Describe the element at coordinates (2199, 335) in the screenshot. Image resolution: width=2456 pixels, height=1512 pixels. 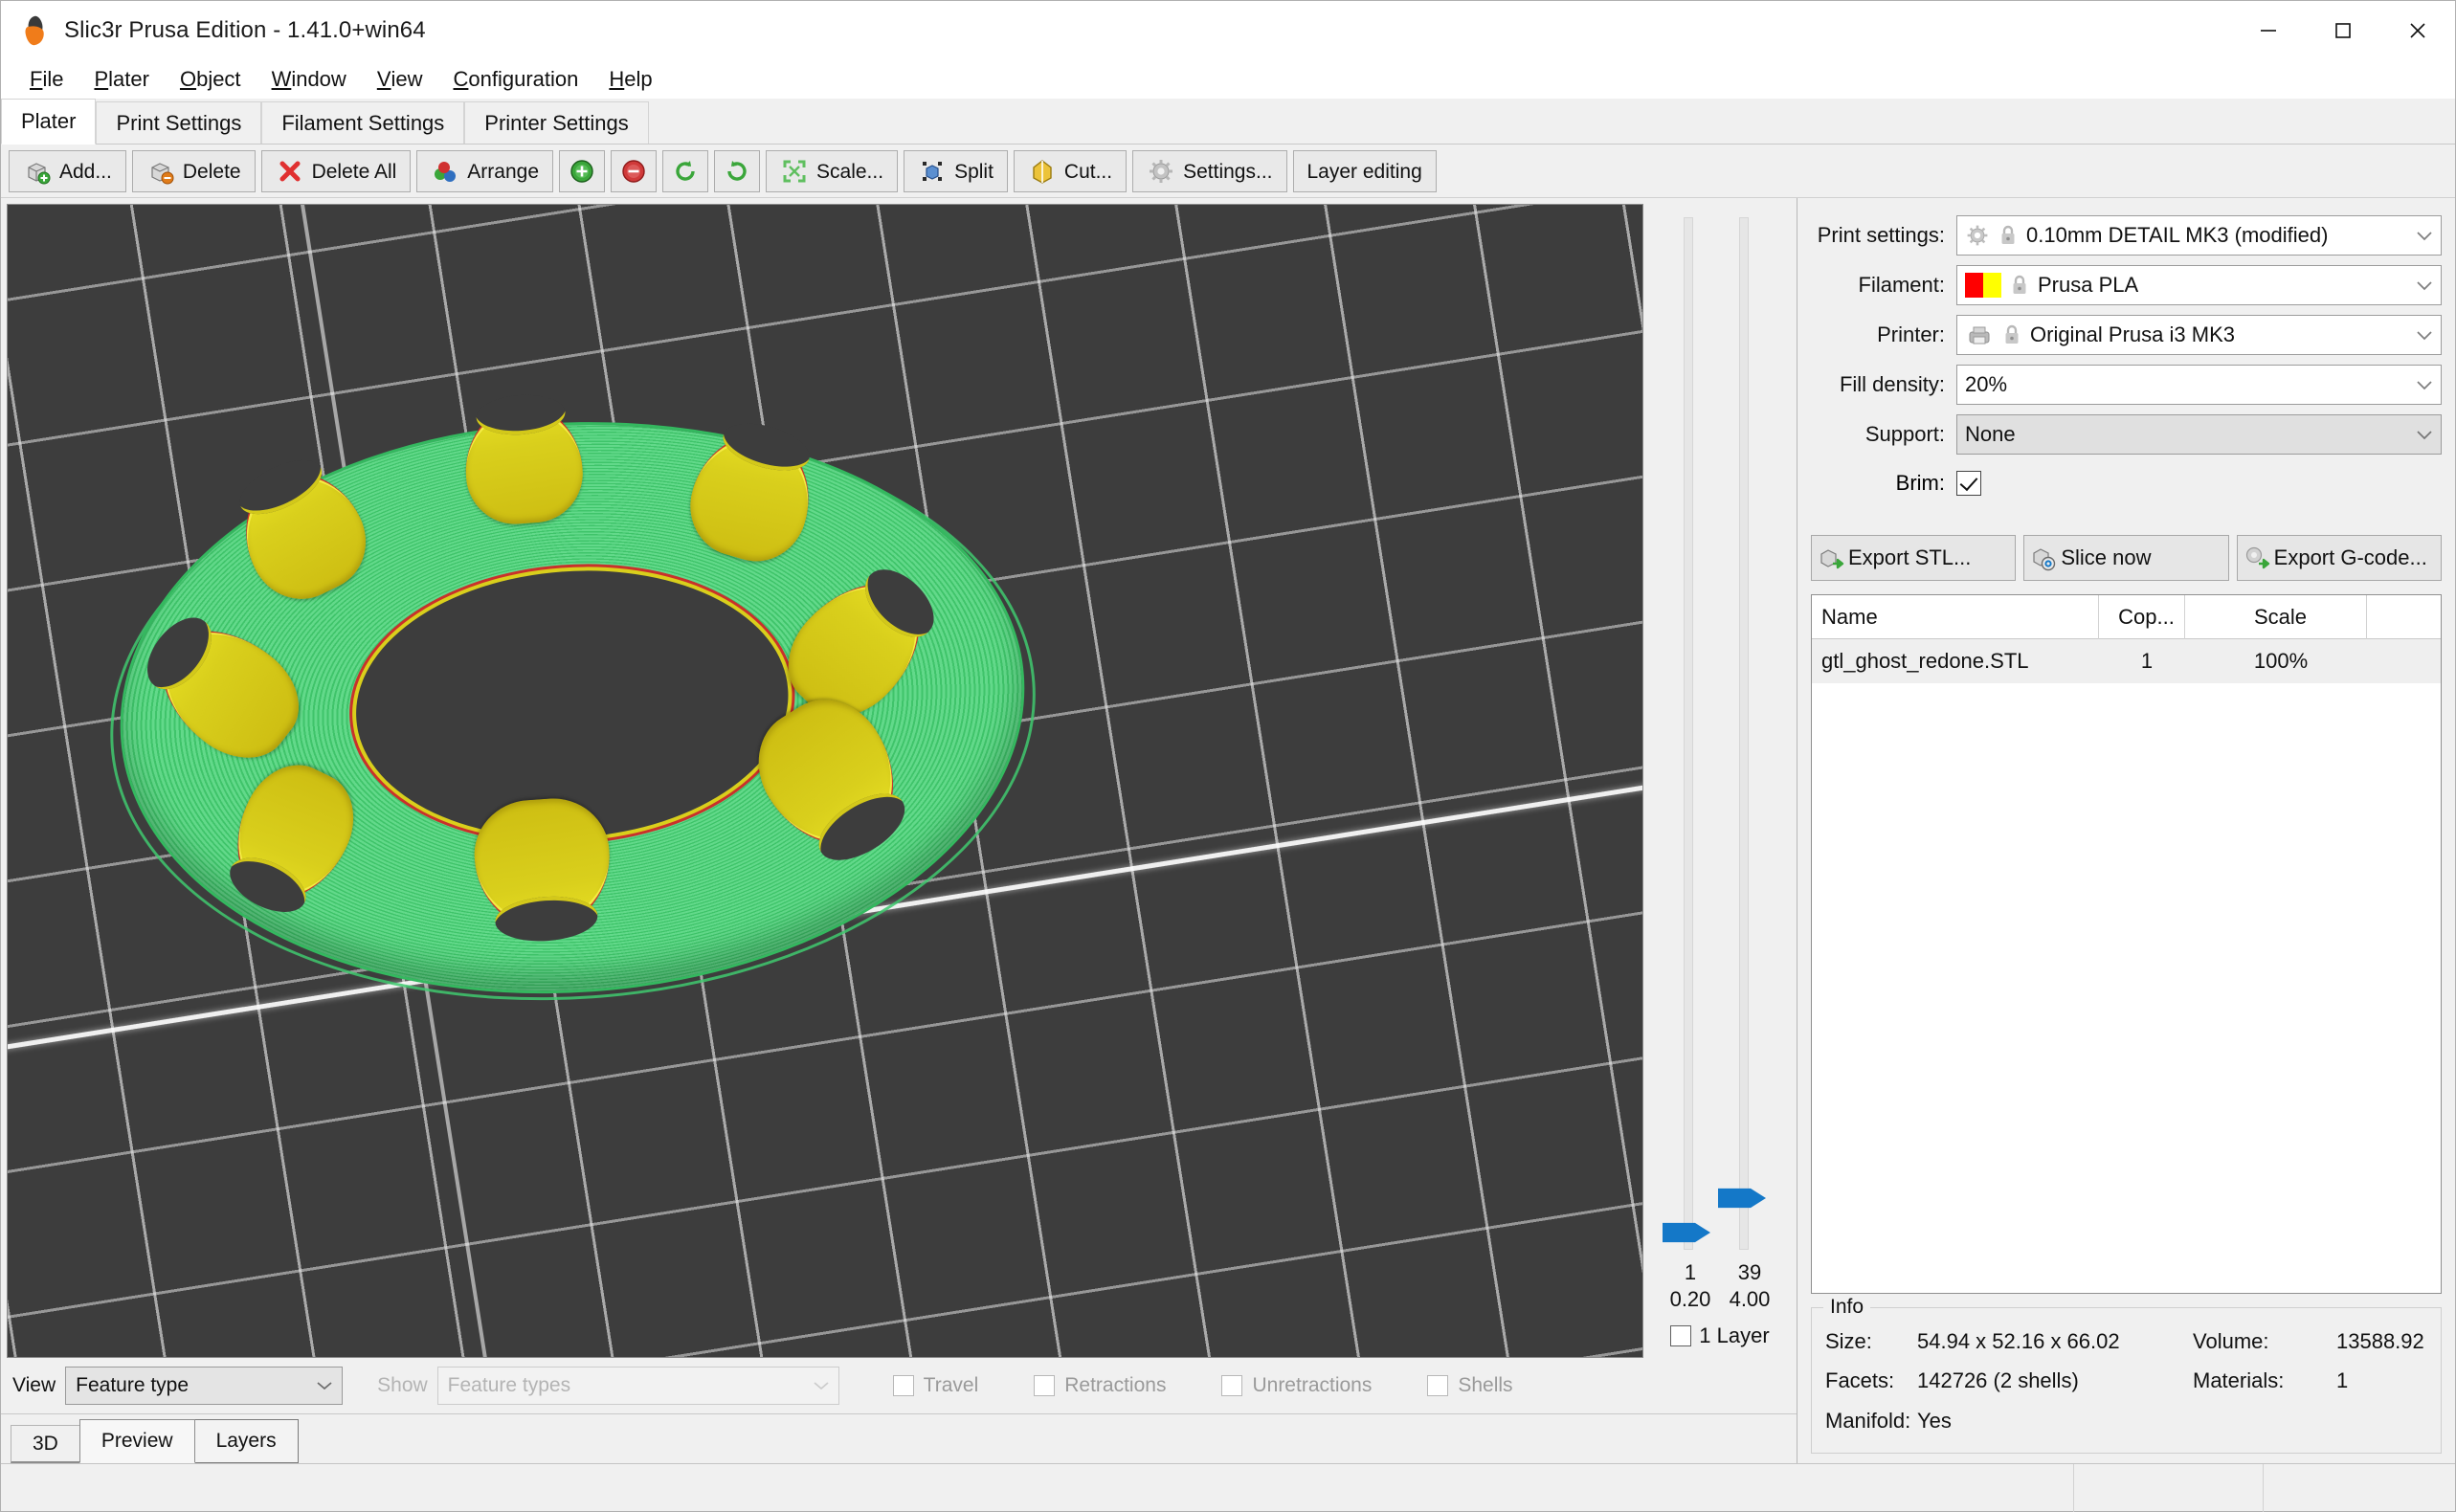
I see `printer-combo: Original Prusa i3 MK3` at that location.